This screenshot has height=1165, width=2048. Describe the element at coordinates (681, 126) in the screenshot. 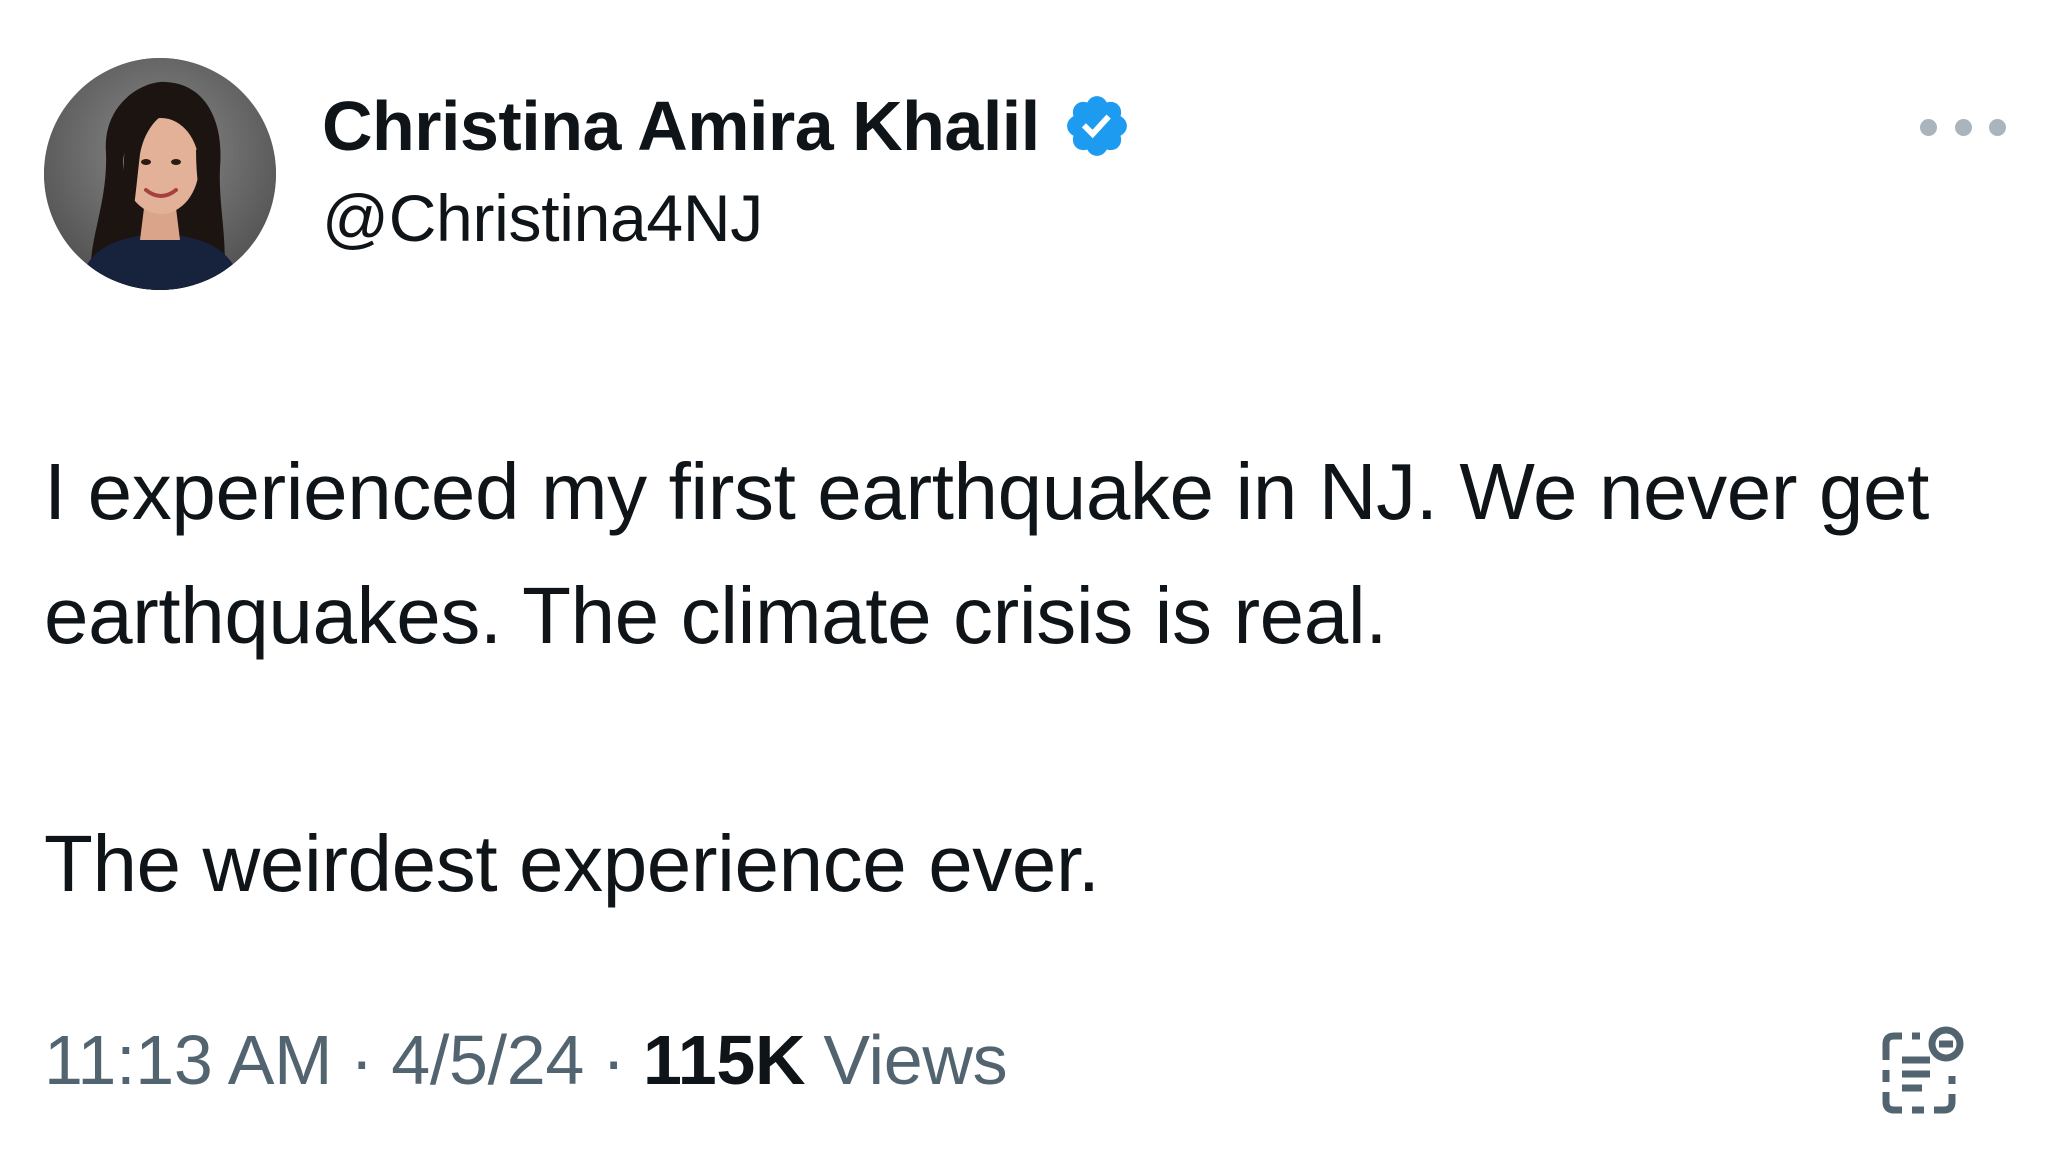

I see `author-display-name: Christina Amira Khalil` at that location.